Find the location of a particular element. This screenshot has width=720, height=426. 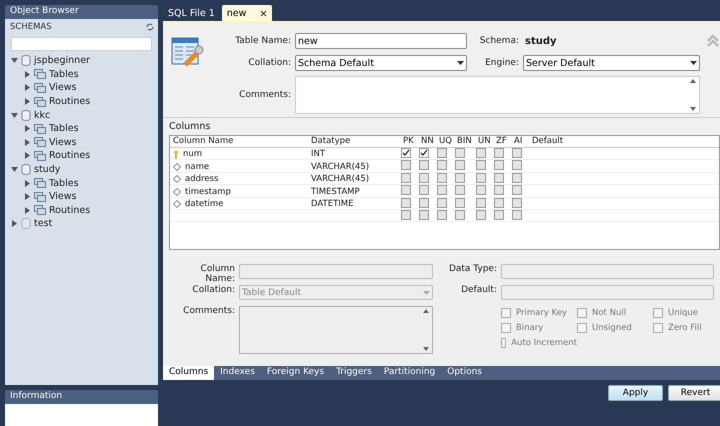

column-header: UQ is located at coordinates (445, 141).